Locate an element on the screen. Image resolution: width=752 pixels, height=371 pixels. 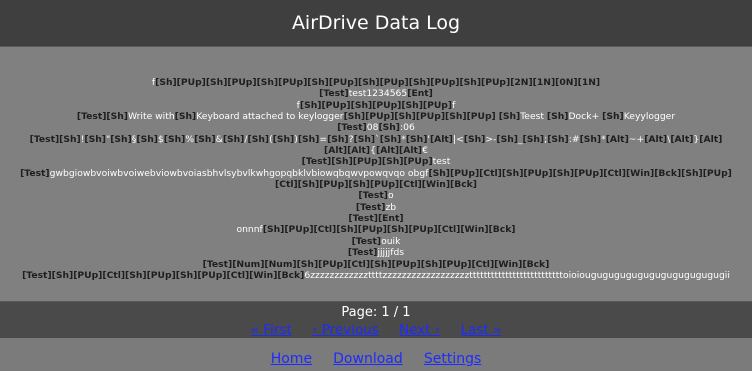
log-text: Keyboard attached to keylogger is located at coordinates (270, 117).